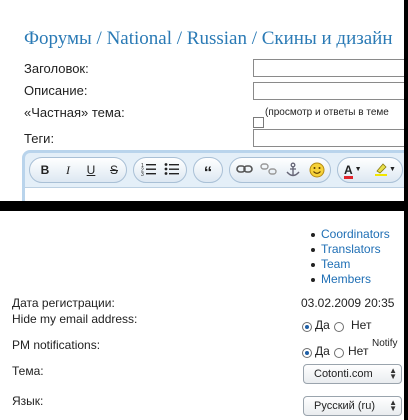  Describe the element at coordinates (328, 91) in the screenshot. I see `description-input` at that location.